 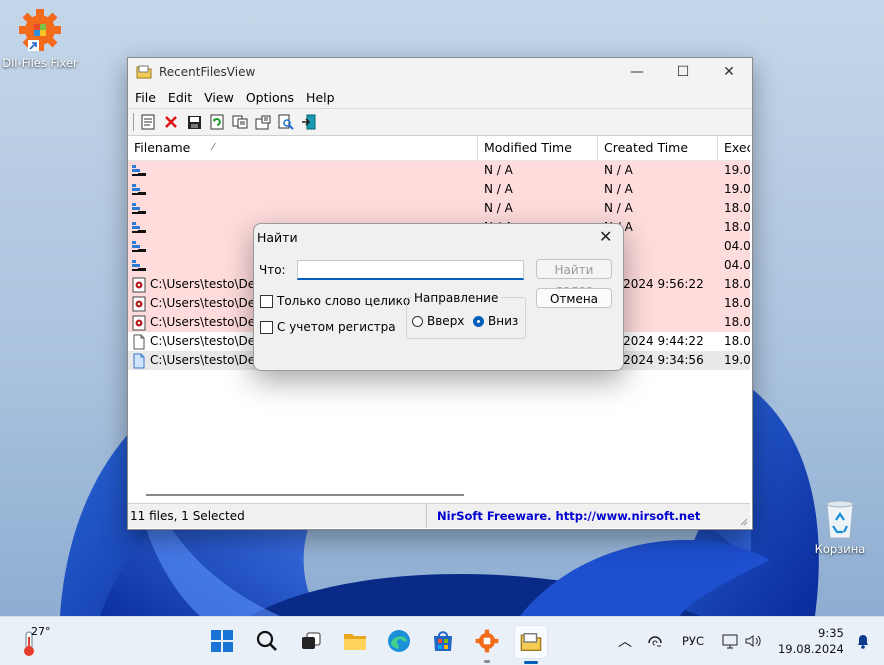 I want to click on menu-edit: Edit, so click(x=180, y=97).